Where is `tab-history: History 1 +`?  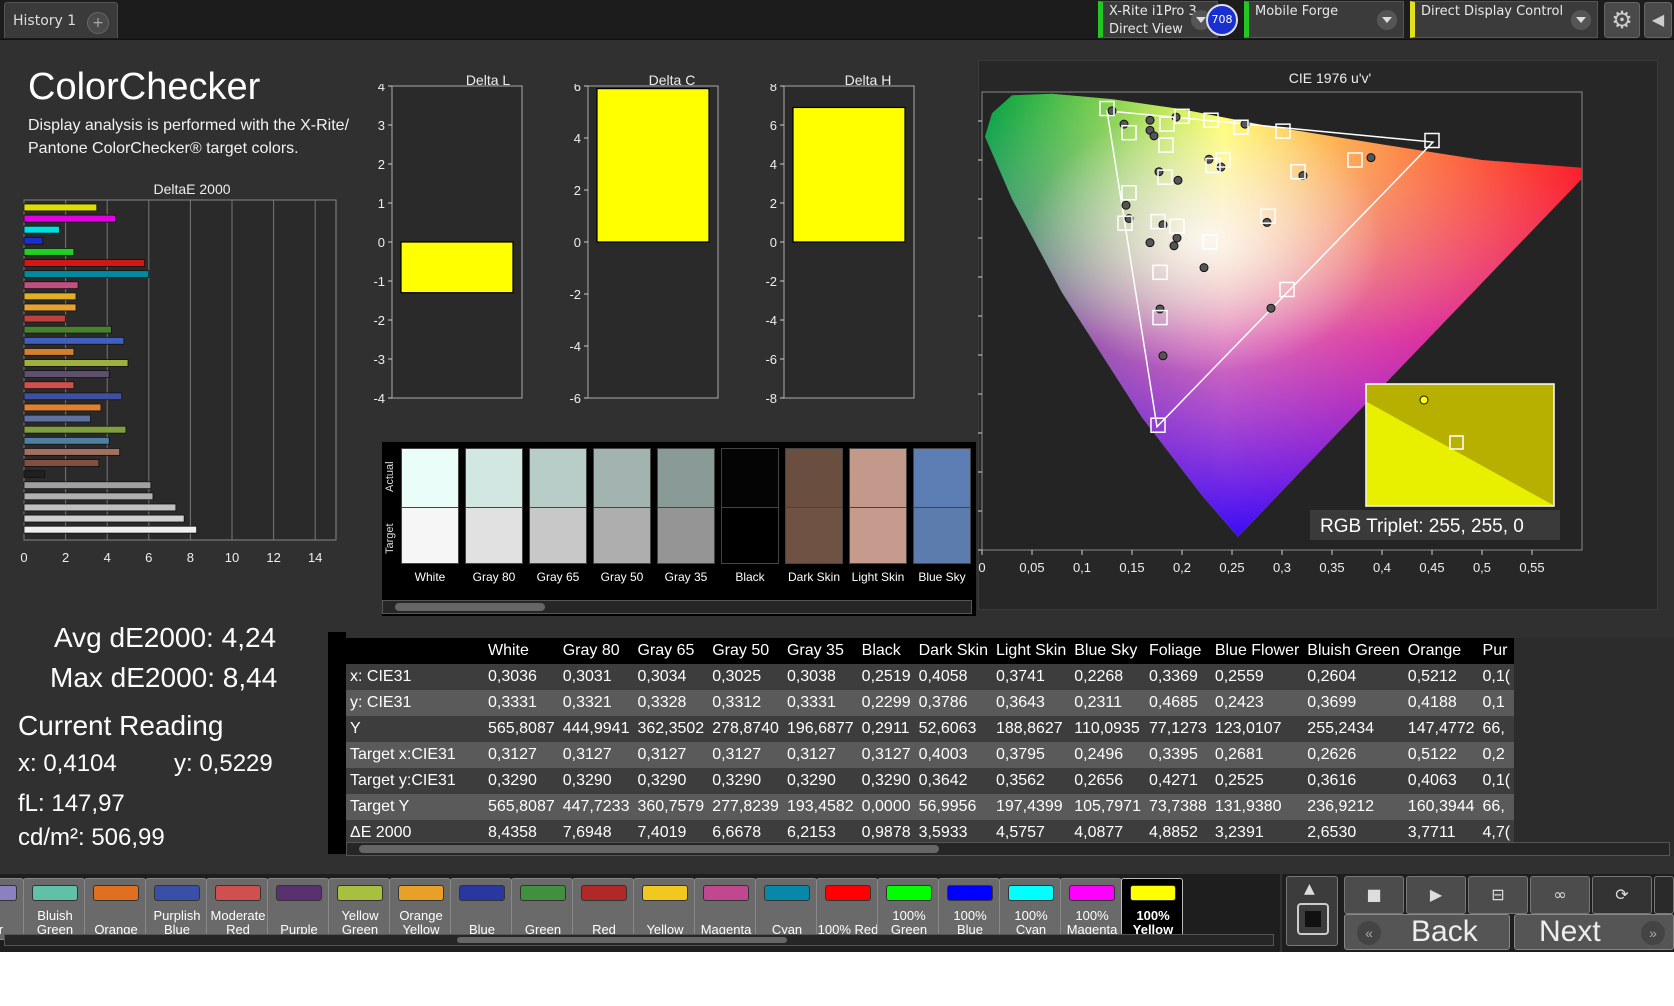
tab-history: History 1 + is located at coordinates (61, 20).